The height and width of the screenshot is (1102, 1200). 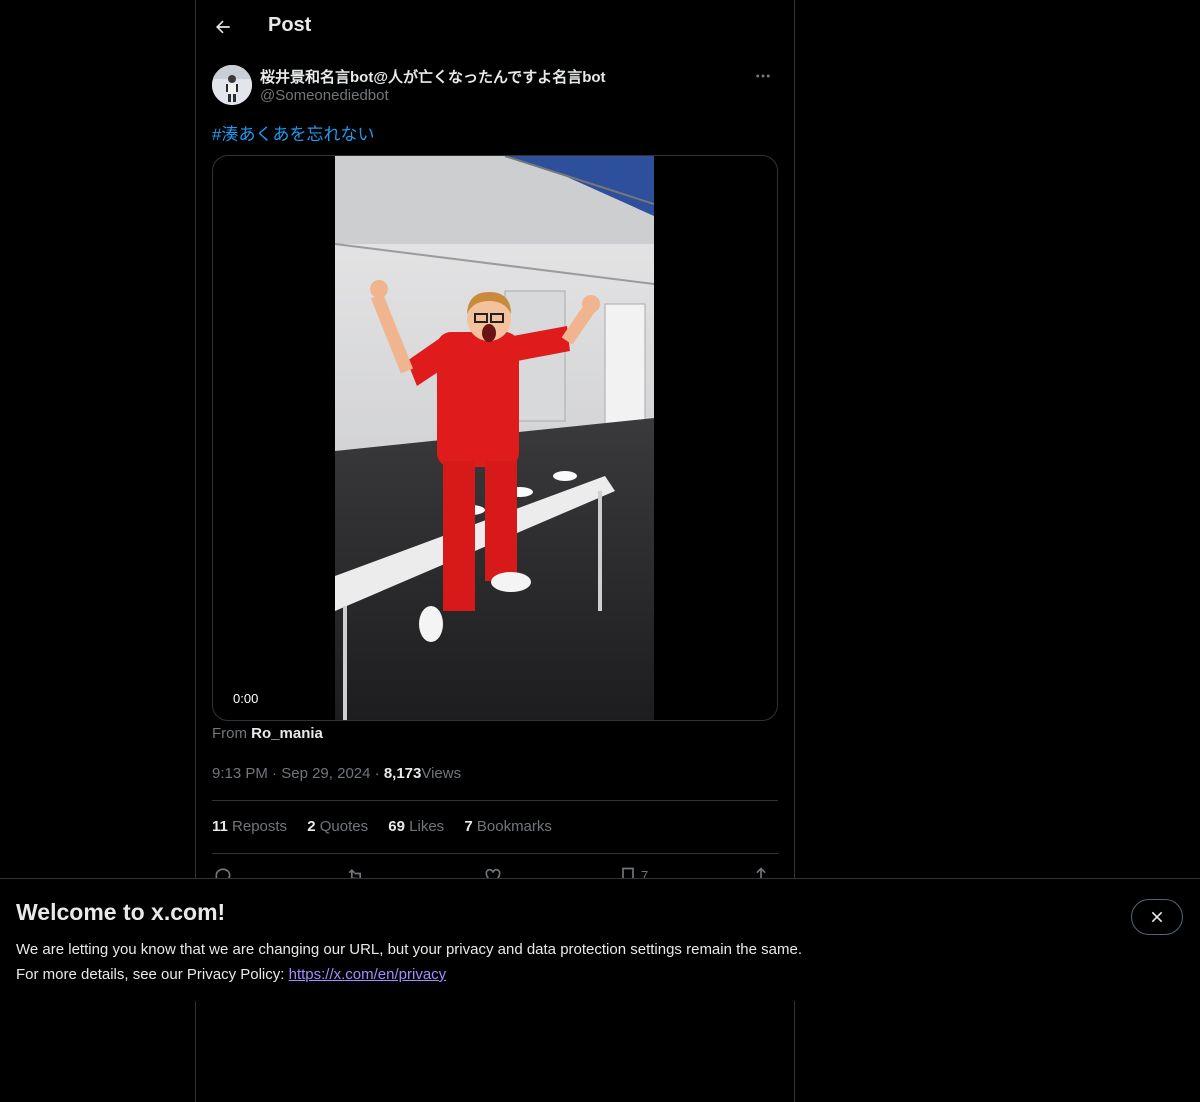 I want to click on avatar-image, so click(x=232, y=85).